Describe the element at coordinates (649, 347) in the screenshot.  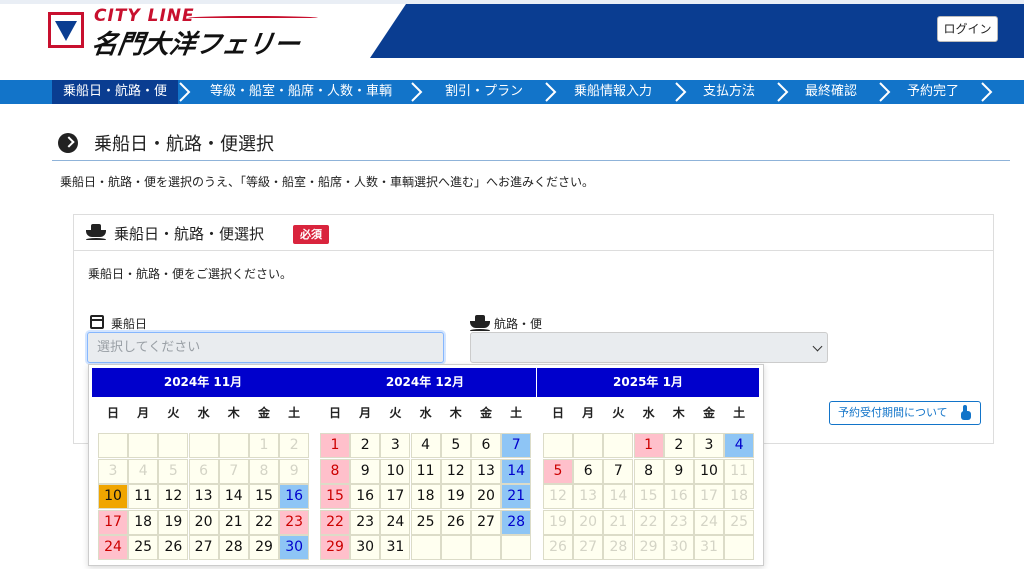
I see `route-select` at that location.